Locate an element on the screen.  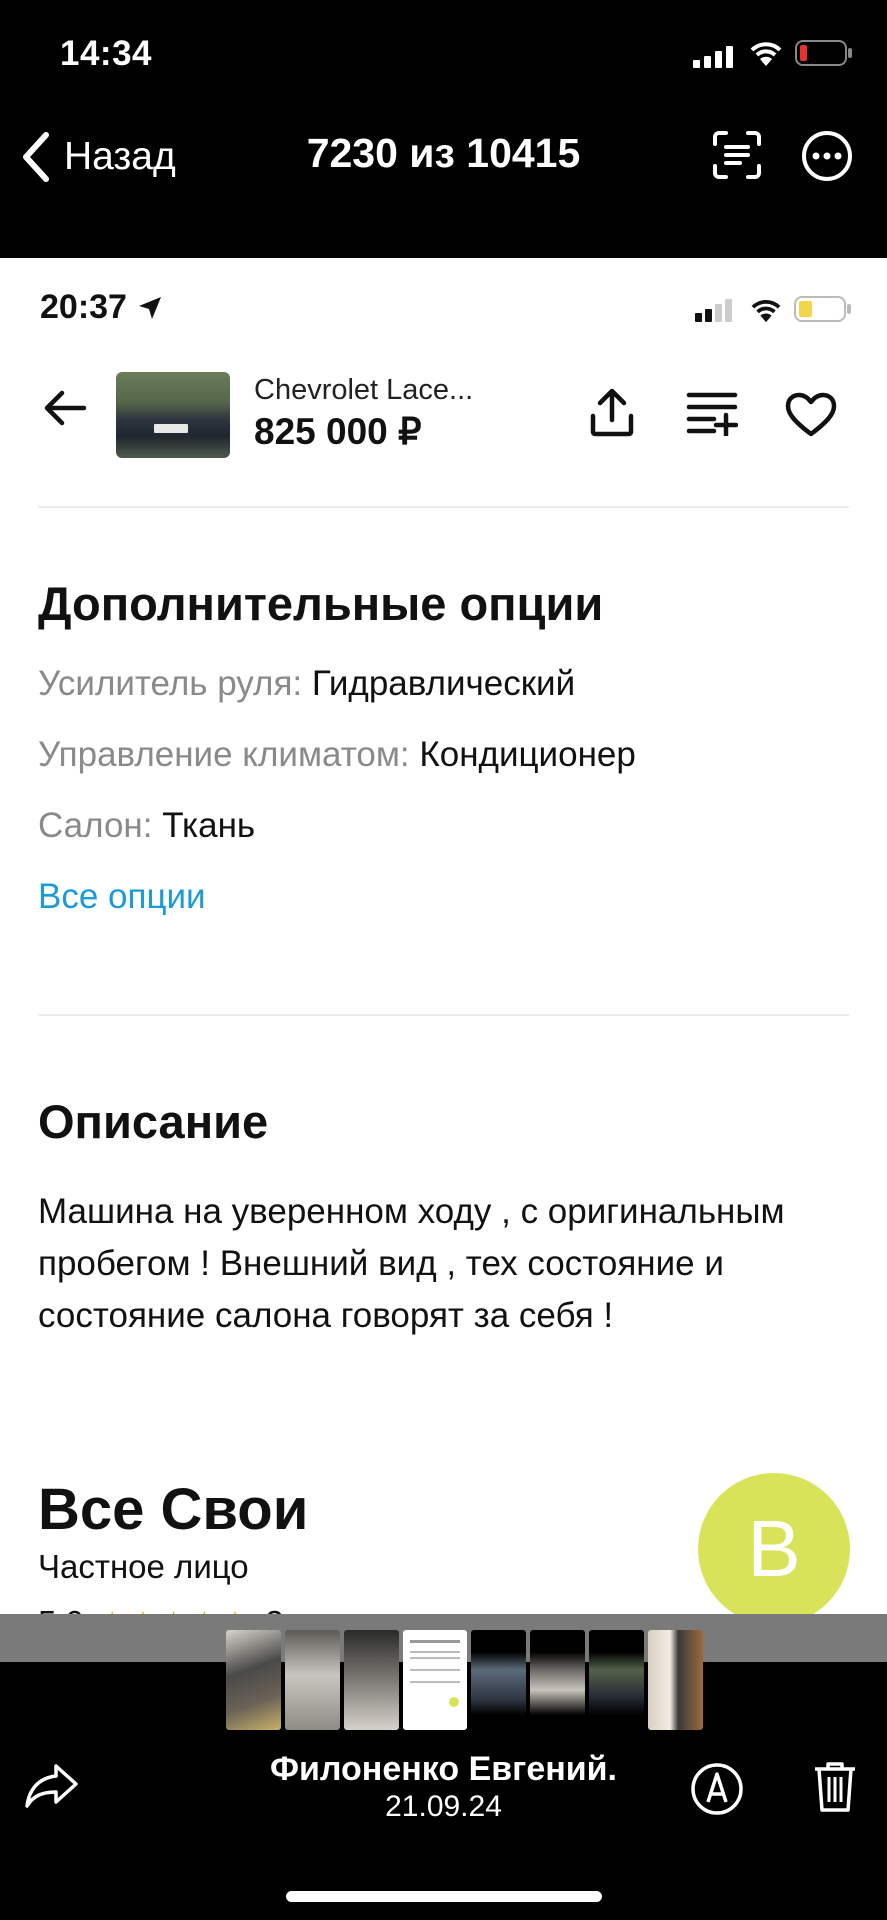
heart-icon is located at coordinates (811, 414).